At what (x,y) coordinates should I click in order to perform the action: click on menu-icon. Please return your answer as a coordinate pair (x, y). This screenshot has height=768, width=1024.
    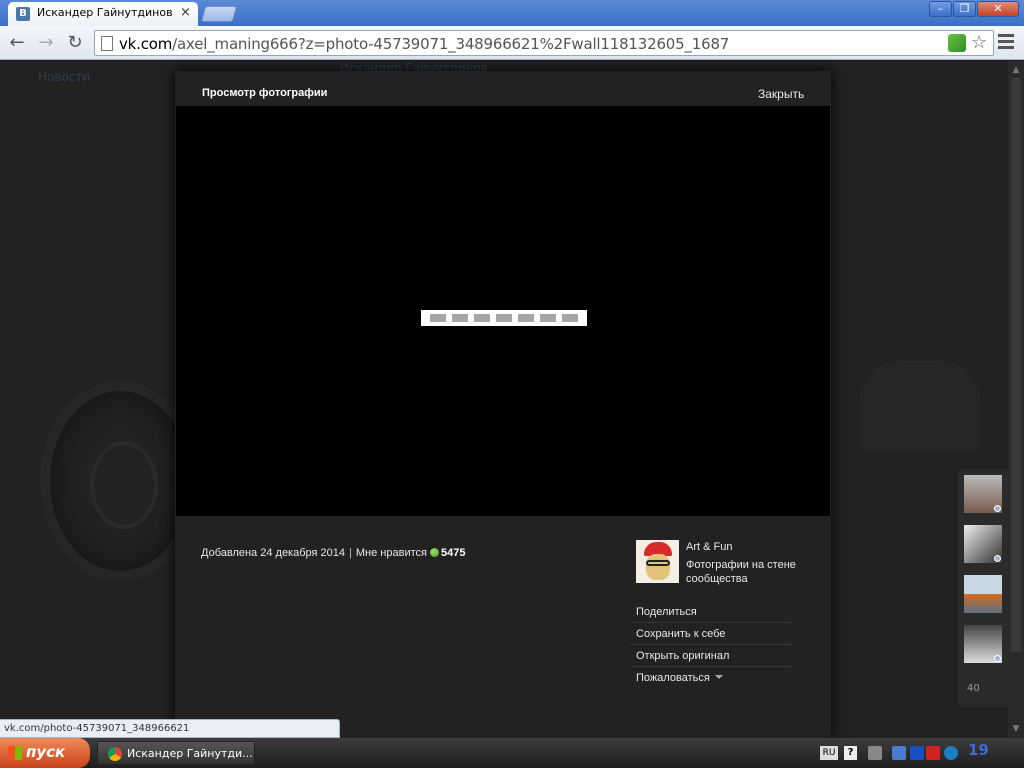
    Looking at the image, I should click on (1006, 43).